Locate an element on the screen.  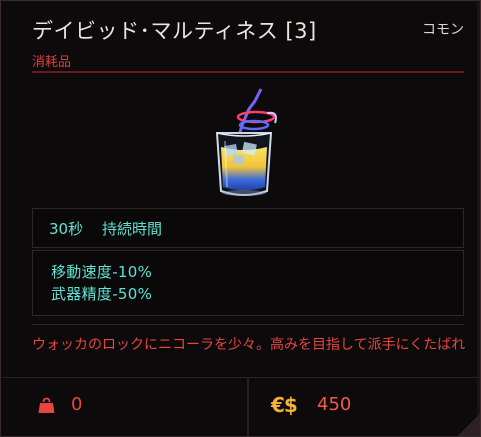
duration-label: 持続時間 is located at coordinates (132, 229).